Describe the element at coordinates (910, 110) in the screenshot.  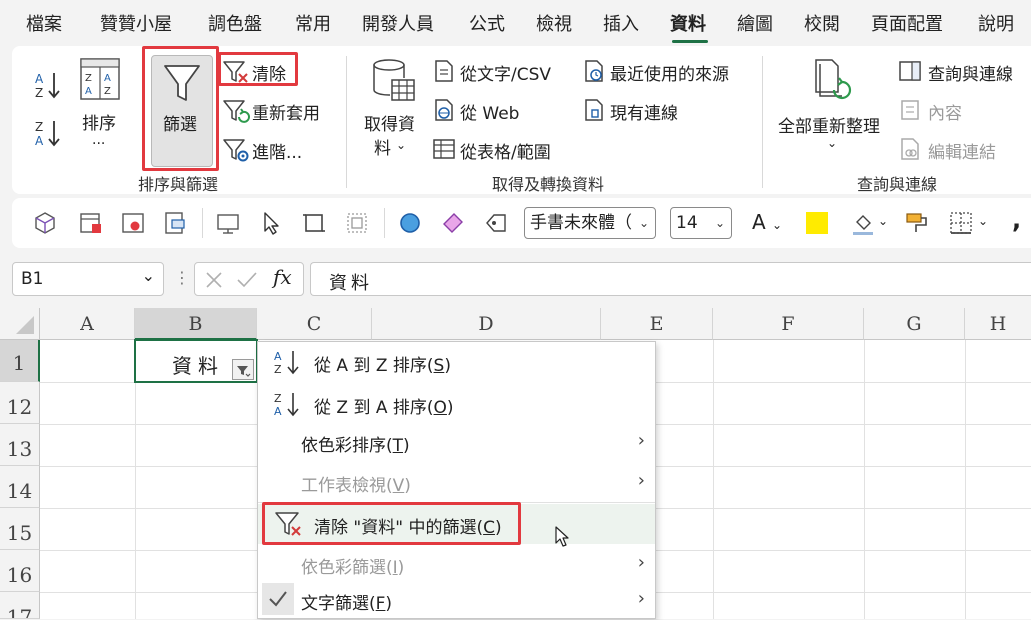
I see `properties-icon` at that location.